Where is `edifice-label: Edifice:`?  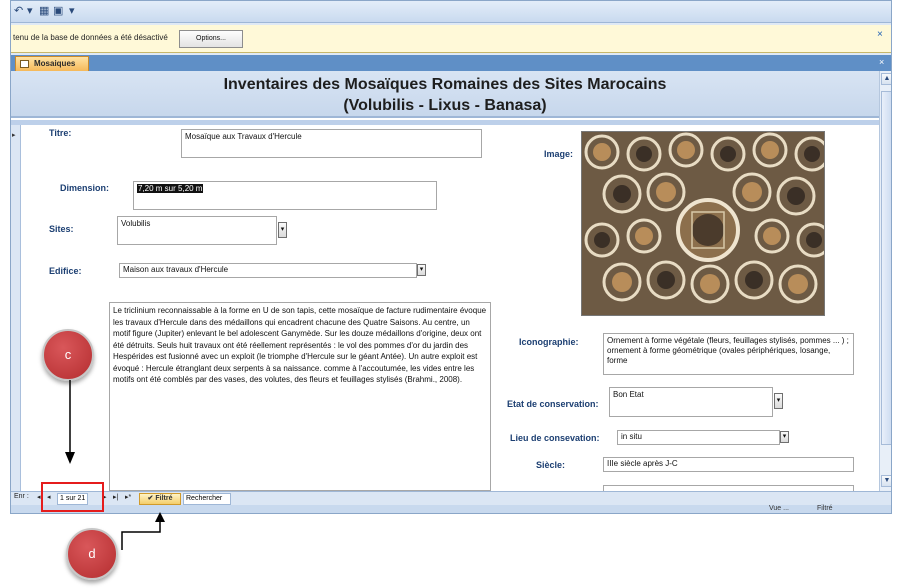 edifice-label: Edifice: is located at coordinates (65, 271).